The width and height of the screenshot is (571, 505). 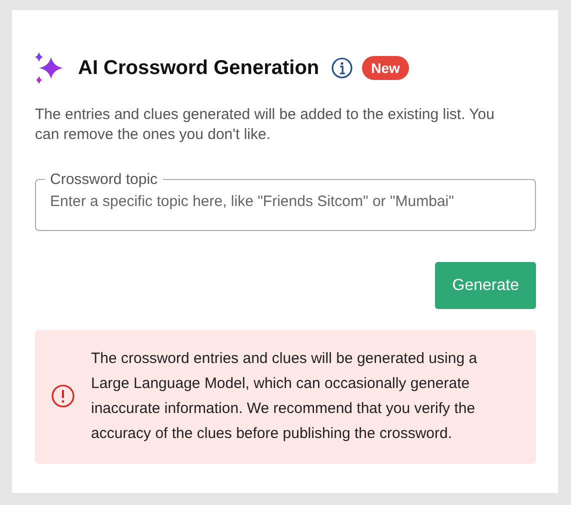 I want to click on topic-field: Crossword topic Enter a specific topic here, like "Friends Sitcom" or "Mumbai", so click(x=285, y=201).